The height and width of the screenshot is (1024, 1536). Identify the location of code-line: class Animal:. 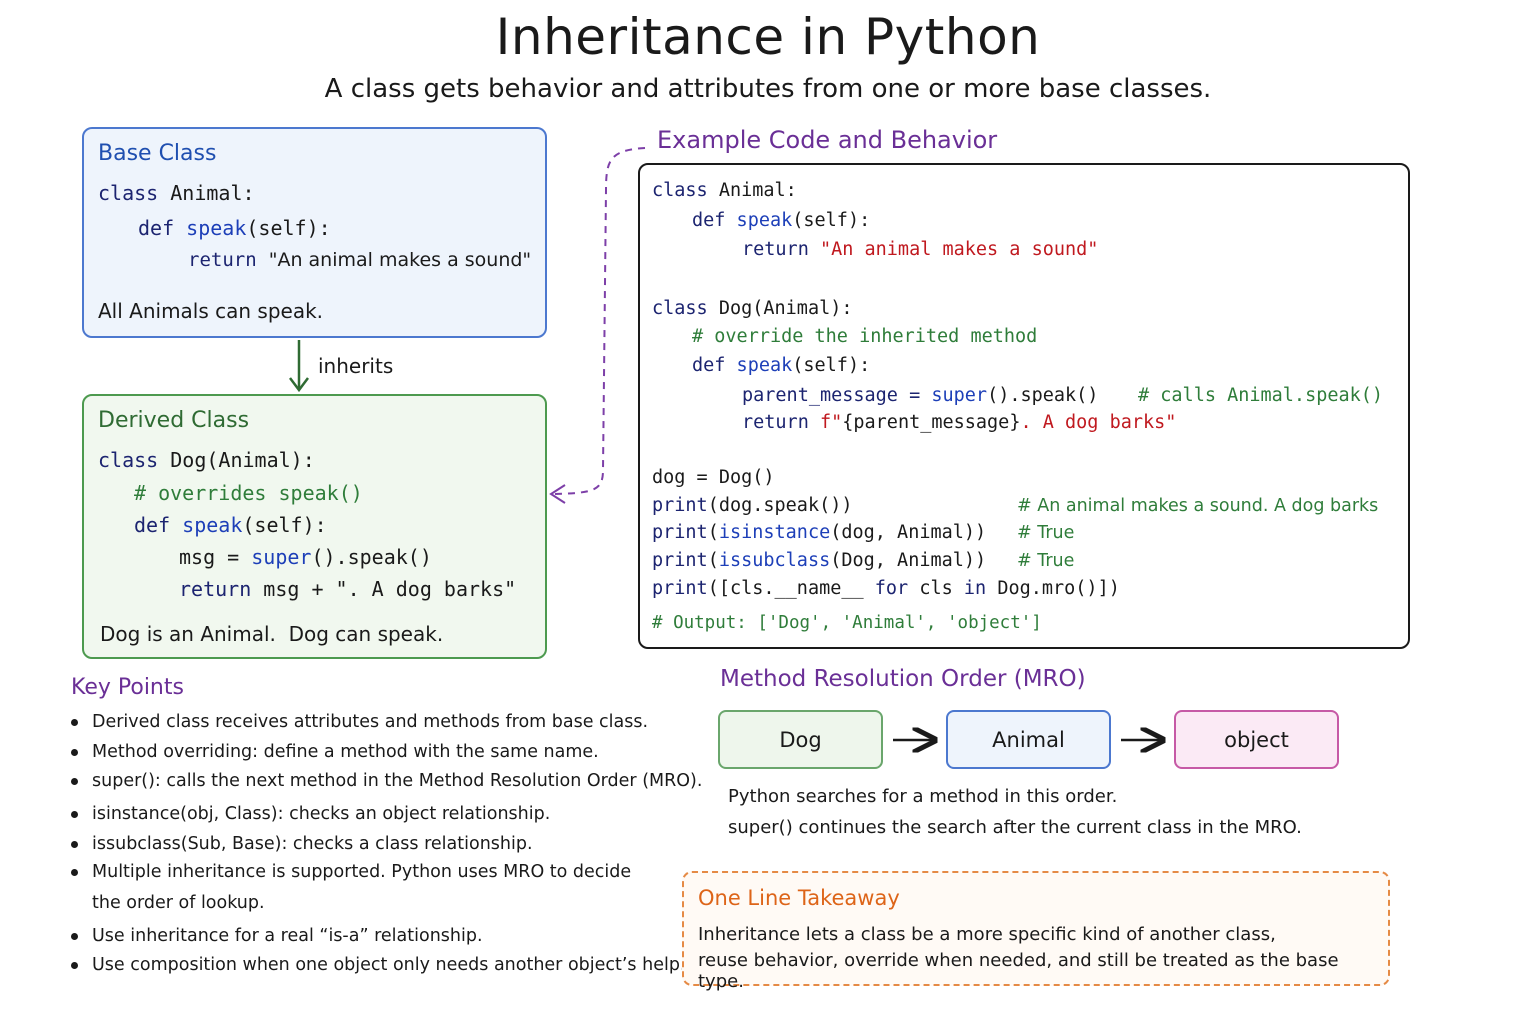
(724, 190).